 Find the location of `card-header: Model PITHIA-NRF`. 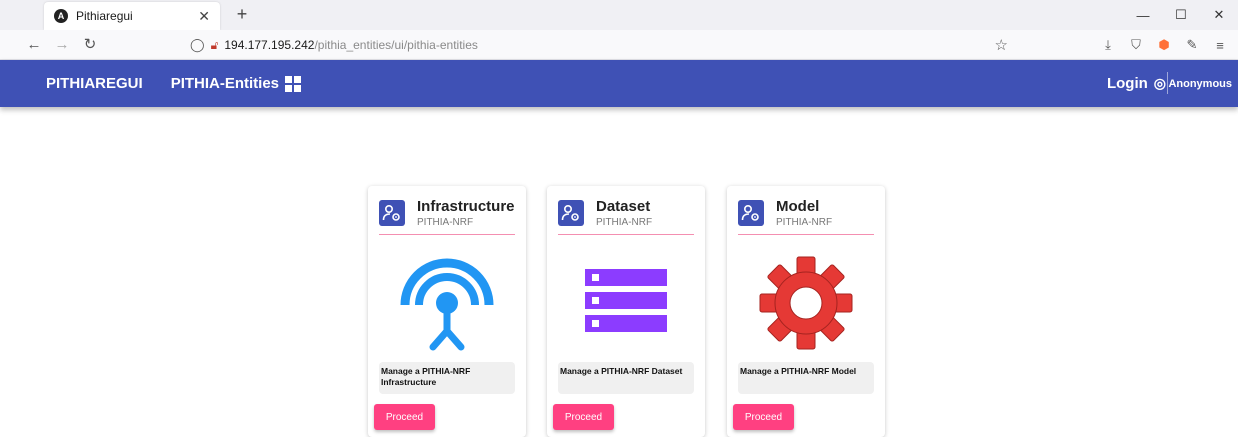

card-header: Model PITHIA-NRF is located at coordinates (806, 216).